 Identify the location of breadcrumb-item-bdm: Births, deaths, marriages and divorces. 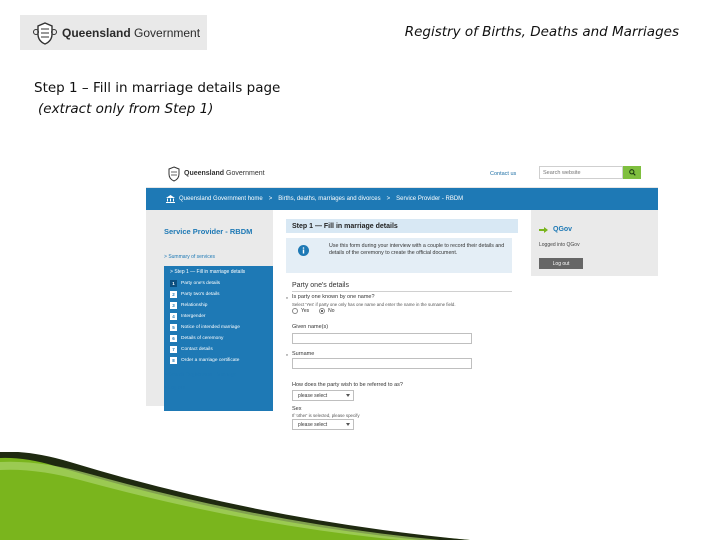
(329, 199).